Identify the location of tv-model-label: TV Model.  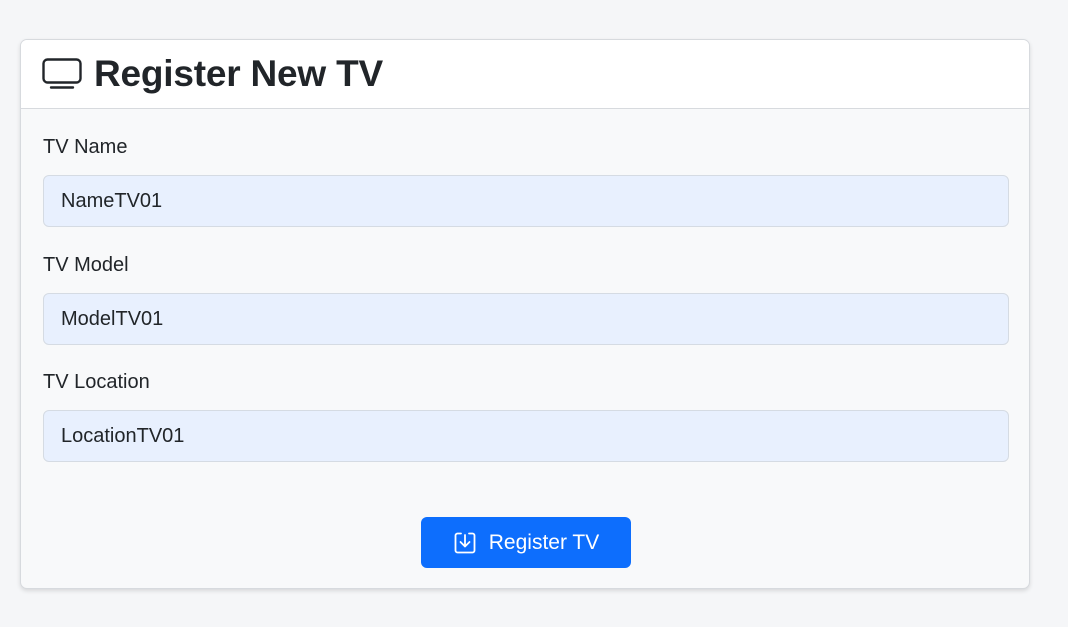
(86, 265).